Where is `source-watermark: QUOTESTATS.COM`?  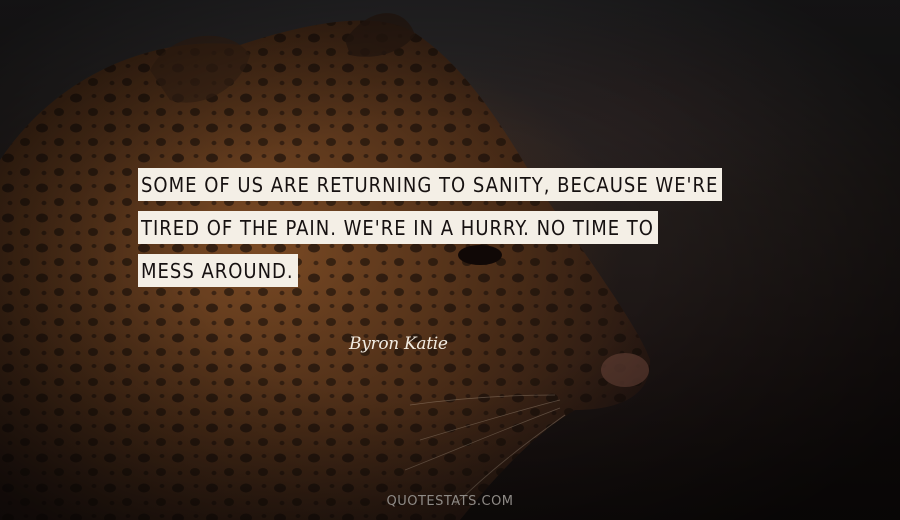 source-watermark: QUOTESTATS.COM is located at coordinates (450, 501).